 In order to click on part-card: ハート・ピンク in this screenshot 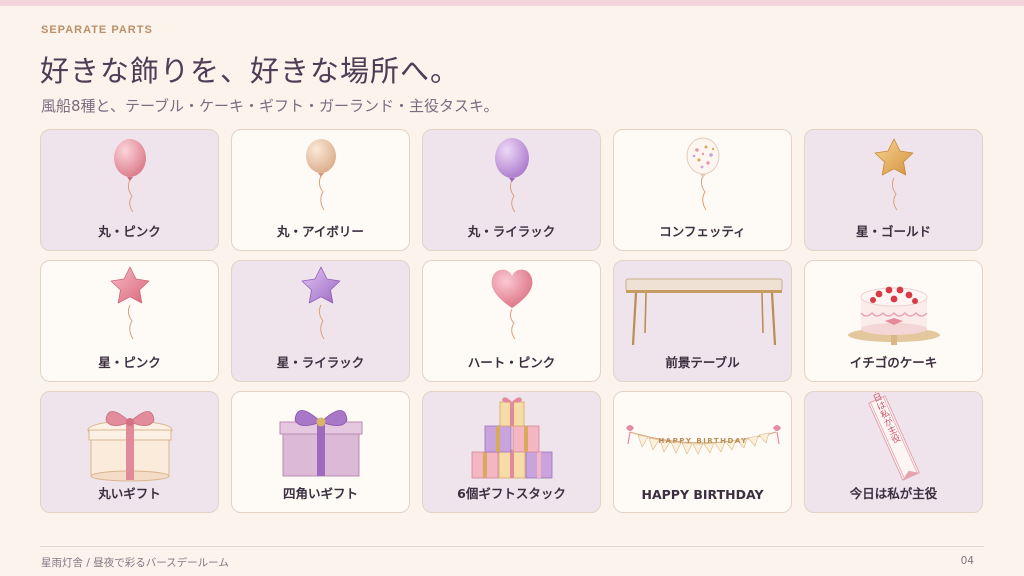, I will do `click(511, 321)`.